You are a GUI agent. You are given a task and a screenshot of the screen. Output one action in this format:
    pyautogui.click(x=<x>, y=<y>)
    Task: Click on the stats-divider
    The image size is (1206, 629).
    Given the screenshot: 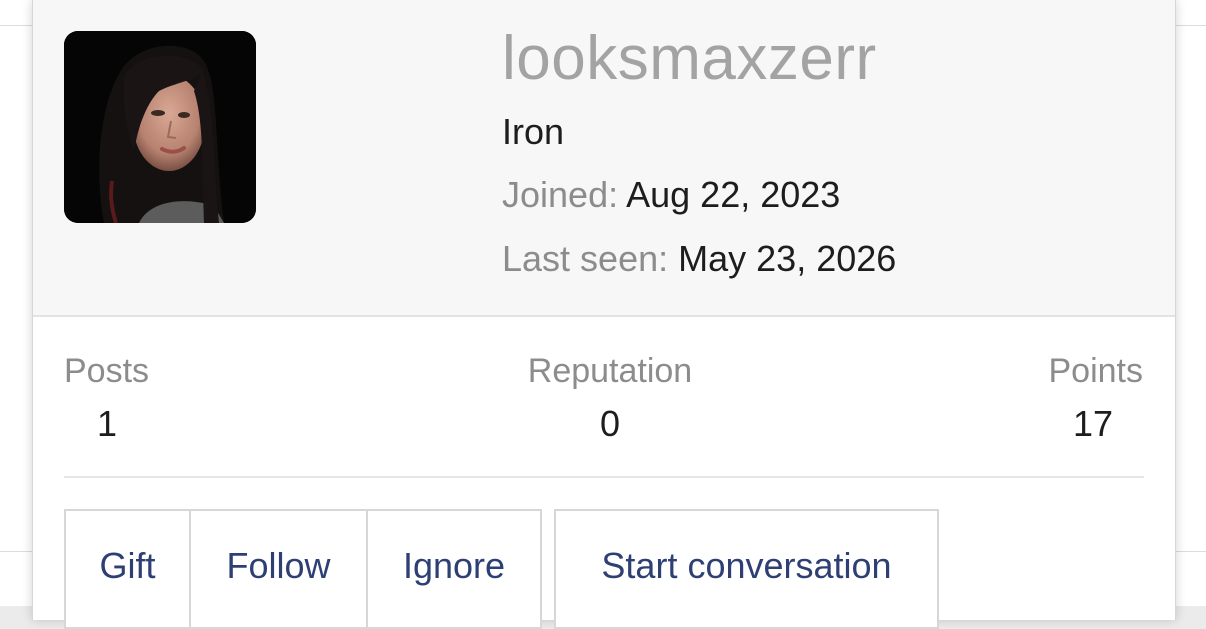 What is the action you would take?
    pyautogui.click(x=604, y=477)
    